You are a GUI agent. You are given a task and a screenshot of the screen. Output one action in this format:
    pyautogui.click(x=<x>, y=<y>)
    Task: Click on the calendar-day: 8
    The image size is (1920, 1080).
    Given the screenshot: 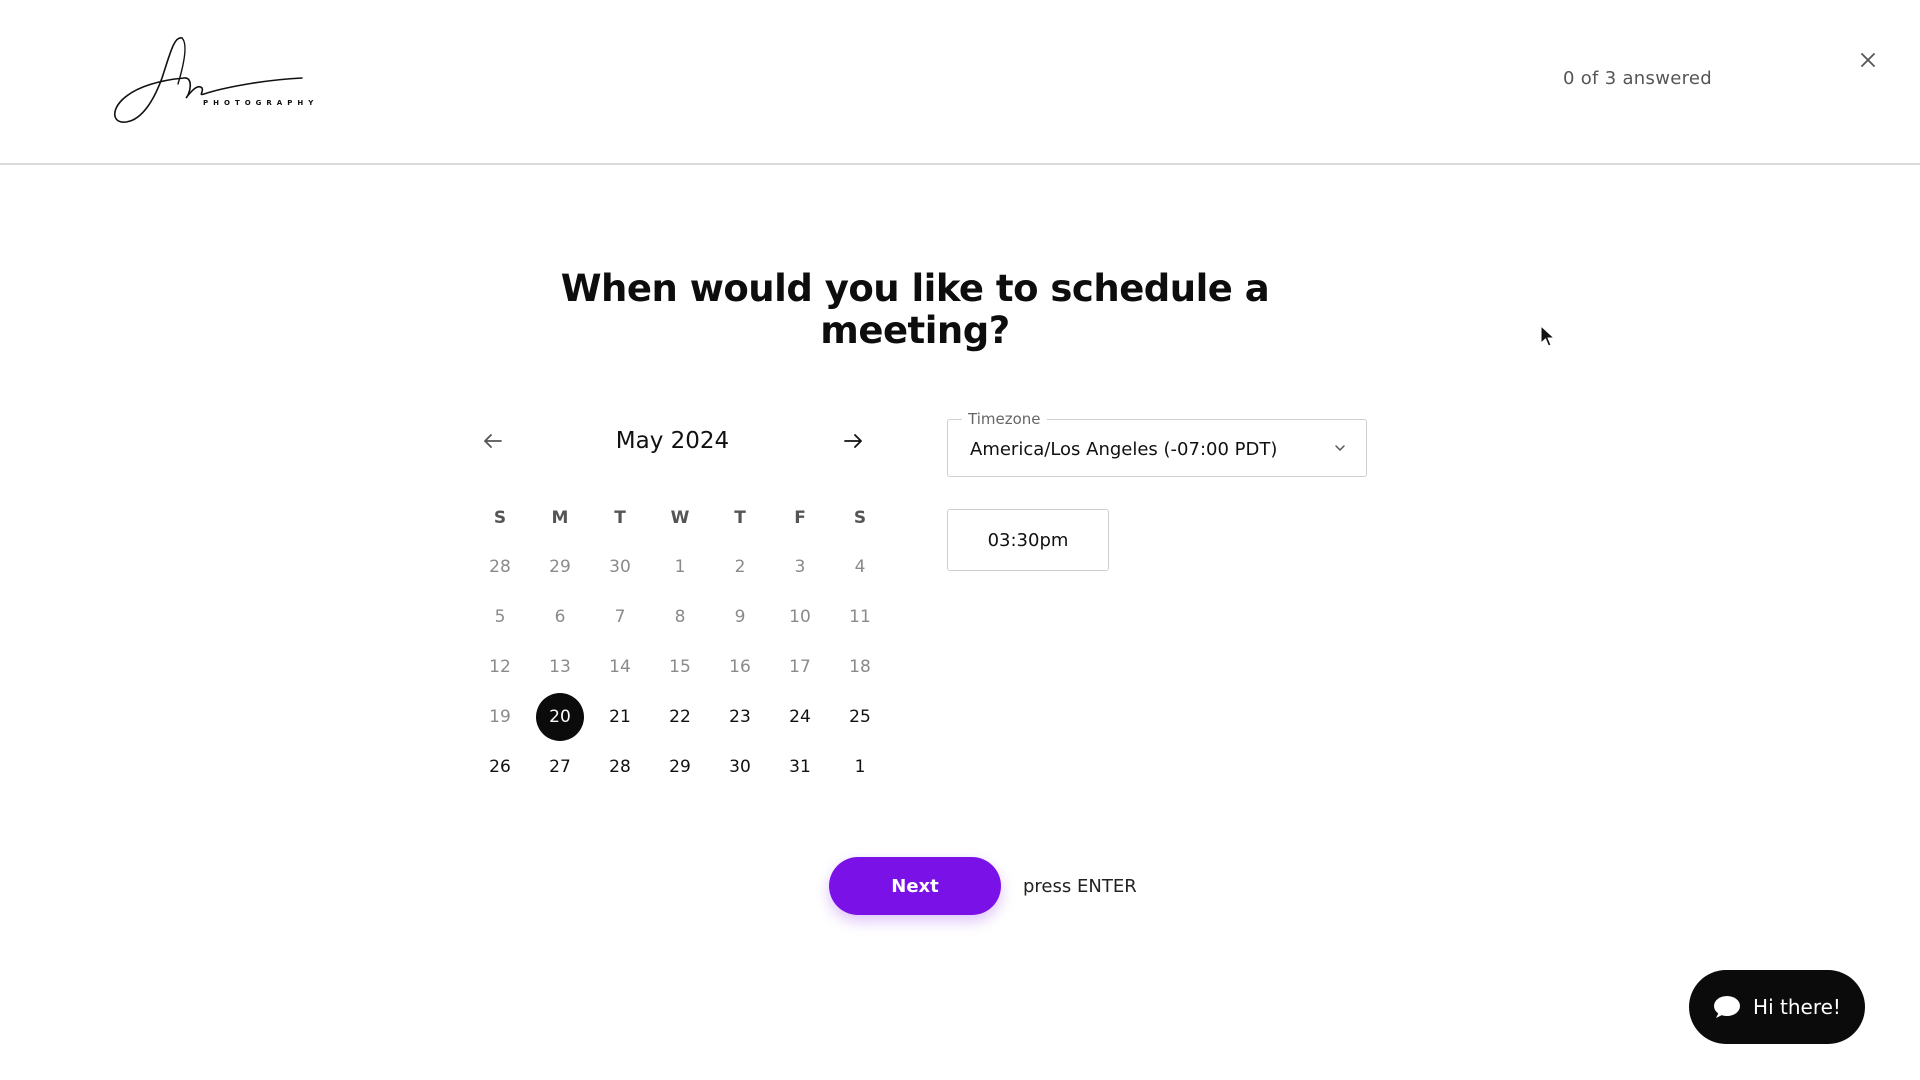 What is the action you would take?
    pyautogui.click(x=680, y=617)
    